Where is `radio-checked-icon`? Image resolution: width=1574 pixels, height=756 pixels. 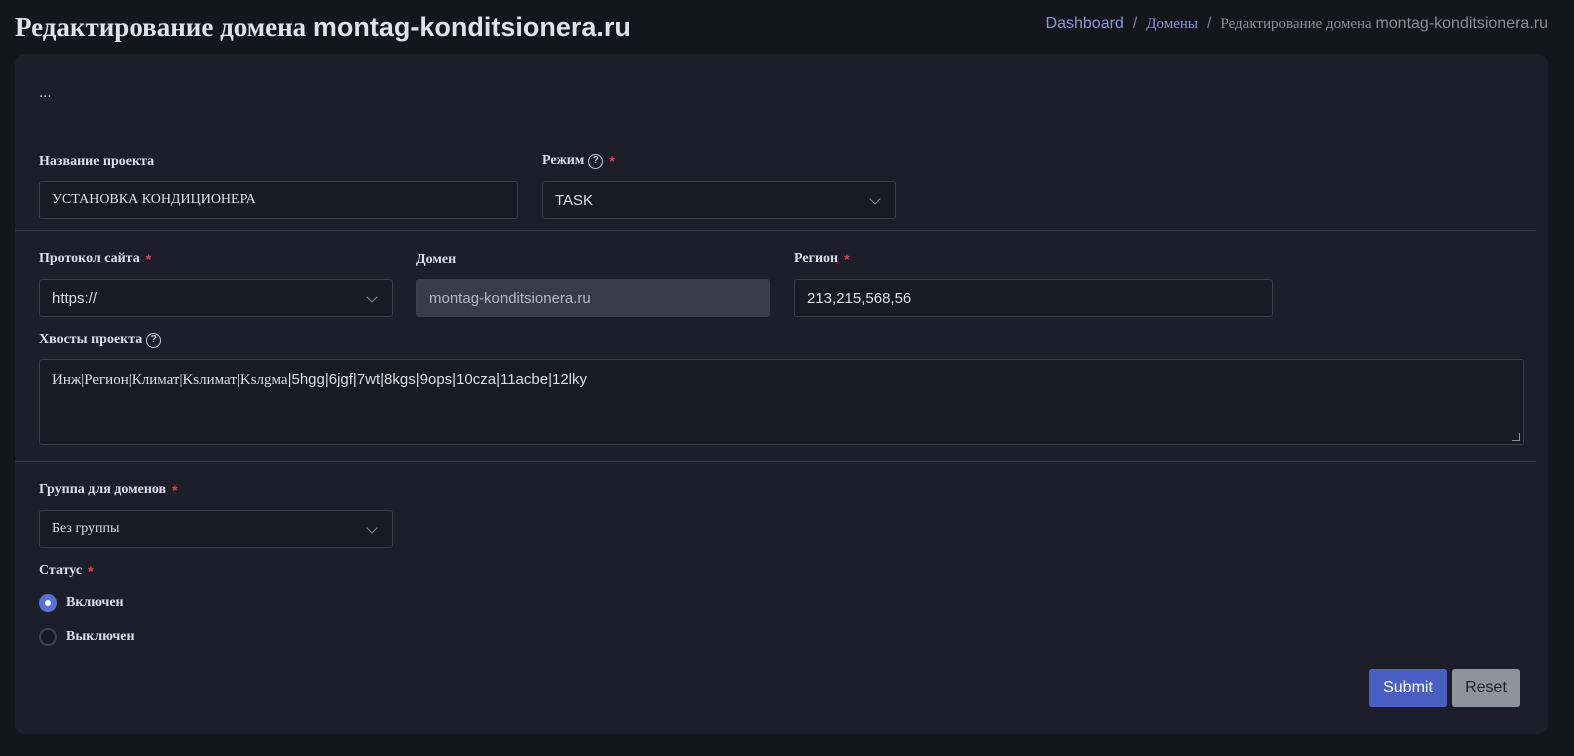
radio-checked-icon is located at coordinates (48, 603).